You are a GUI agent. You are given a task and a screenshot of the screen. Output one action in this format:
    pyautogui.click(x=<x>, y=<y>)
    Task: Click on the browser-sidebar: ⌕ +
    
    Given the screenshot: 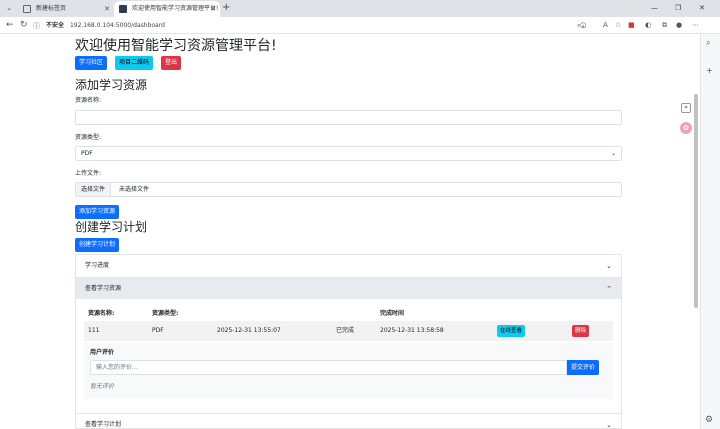 What is the action you would take?
    pyautogui.click(x=710, y=231)
    